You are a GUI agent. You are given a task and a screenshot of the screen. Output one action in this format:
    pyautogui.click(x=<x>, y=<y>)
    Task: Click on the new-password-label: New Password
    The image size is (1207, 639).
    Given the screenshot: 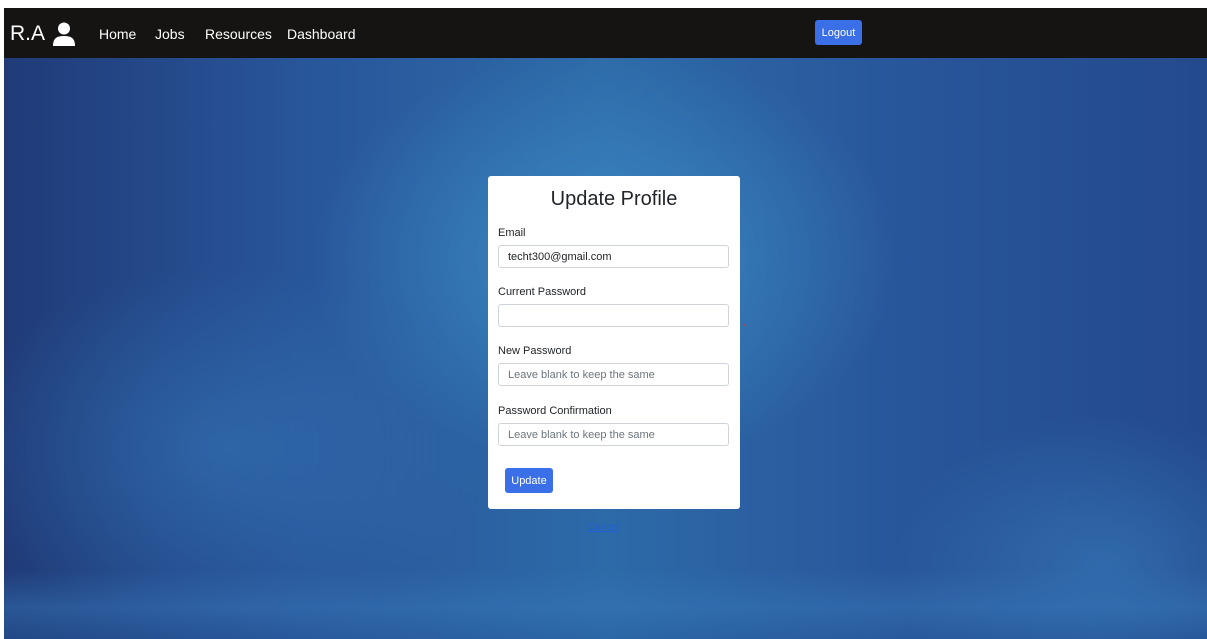 What is the action you would take?
    pyautogui.click(x=535, y=351)
    